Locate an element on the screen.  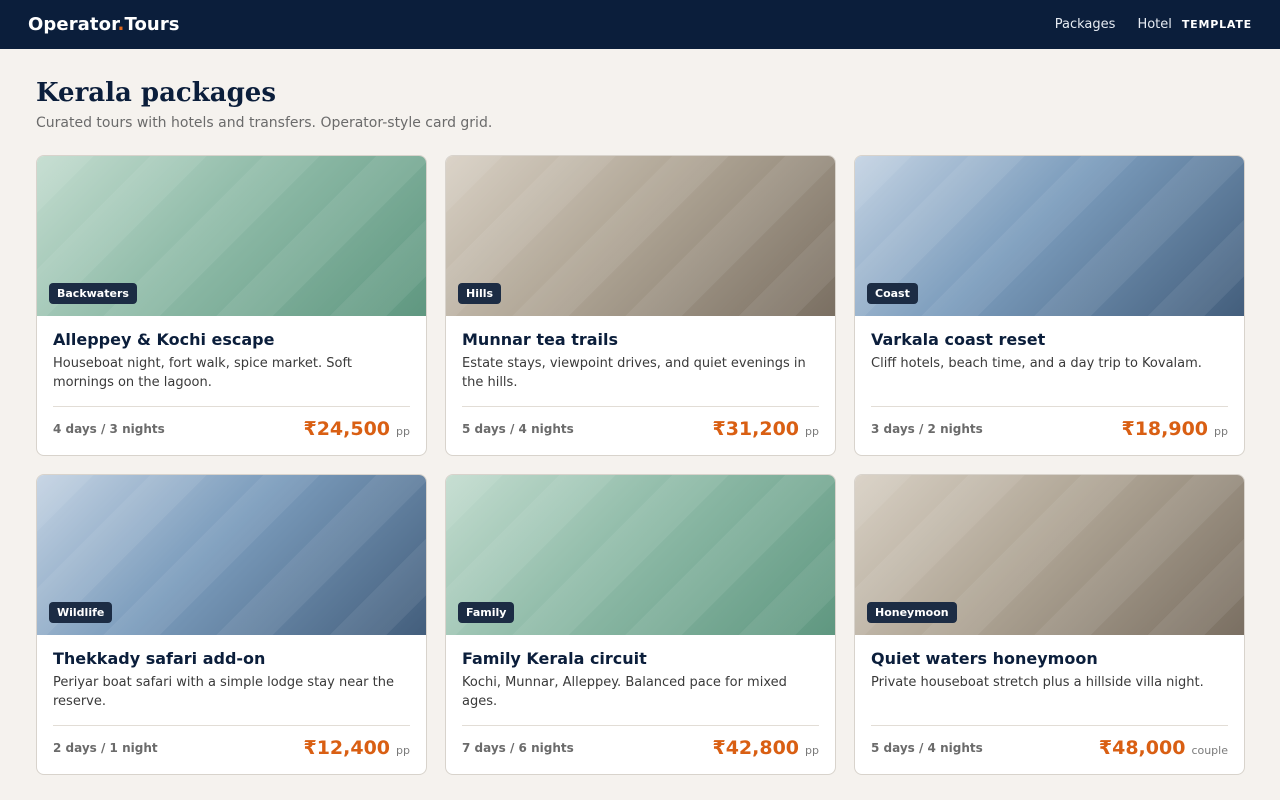
package-price-group: ₹31,200 pp is located at coordinates (765, 429).